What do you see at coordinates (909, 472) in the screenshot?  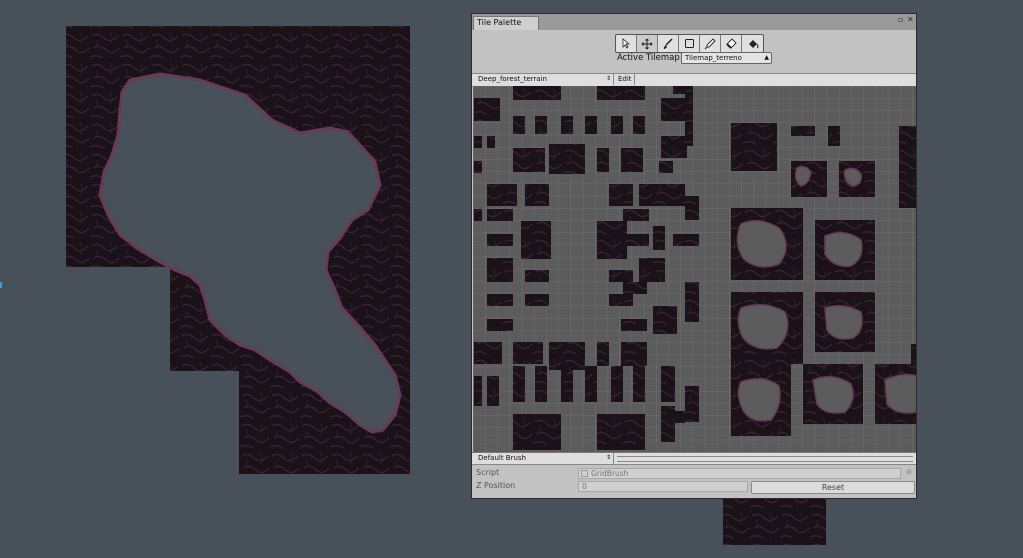 I see `object-picker-icon: ⊙` at bounding box center [909, 472].